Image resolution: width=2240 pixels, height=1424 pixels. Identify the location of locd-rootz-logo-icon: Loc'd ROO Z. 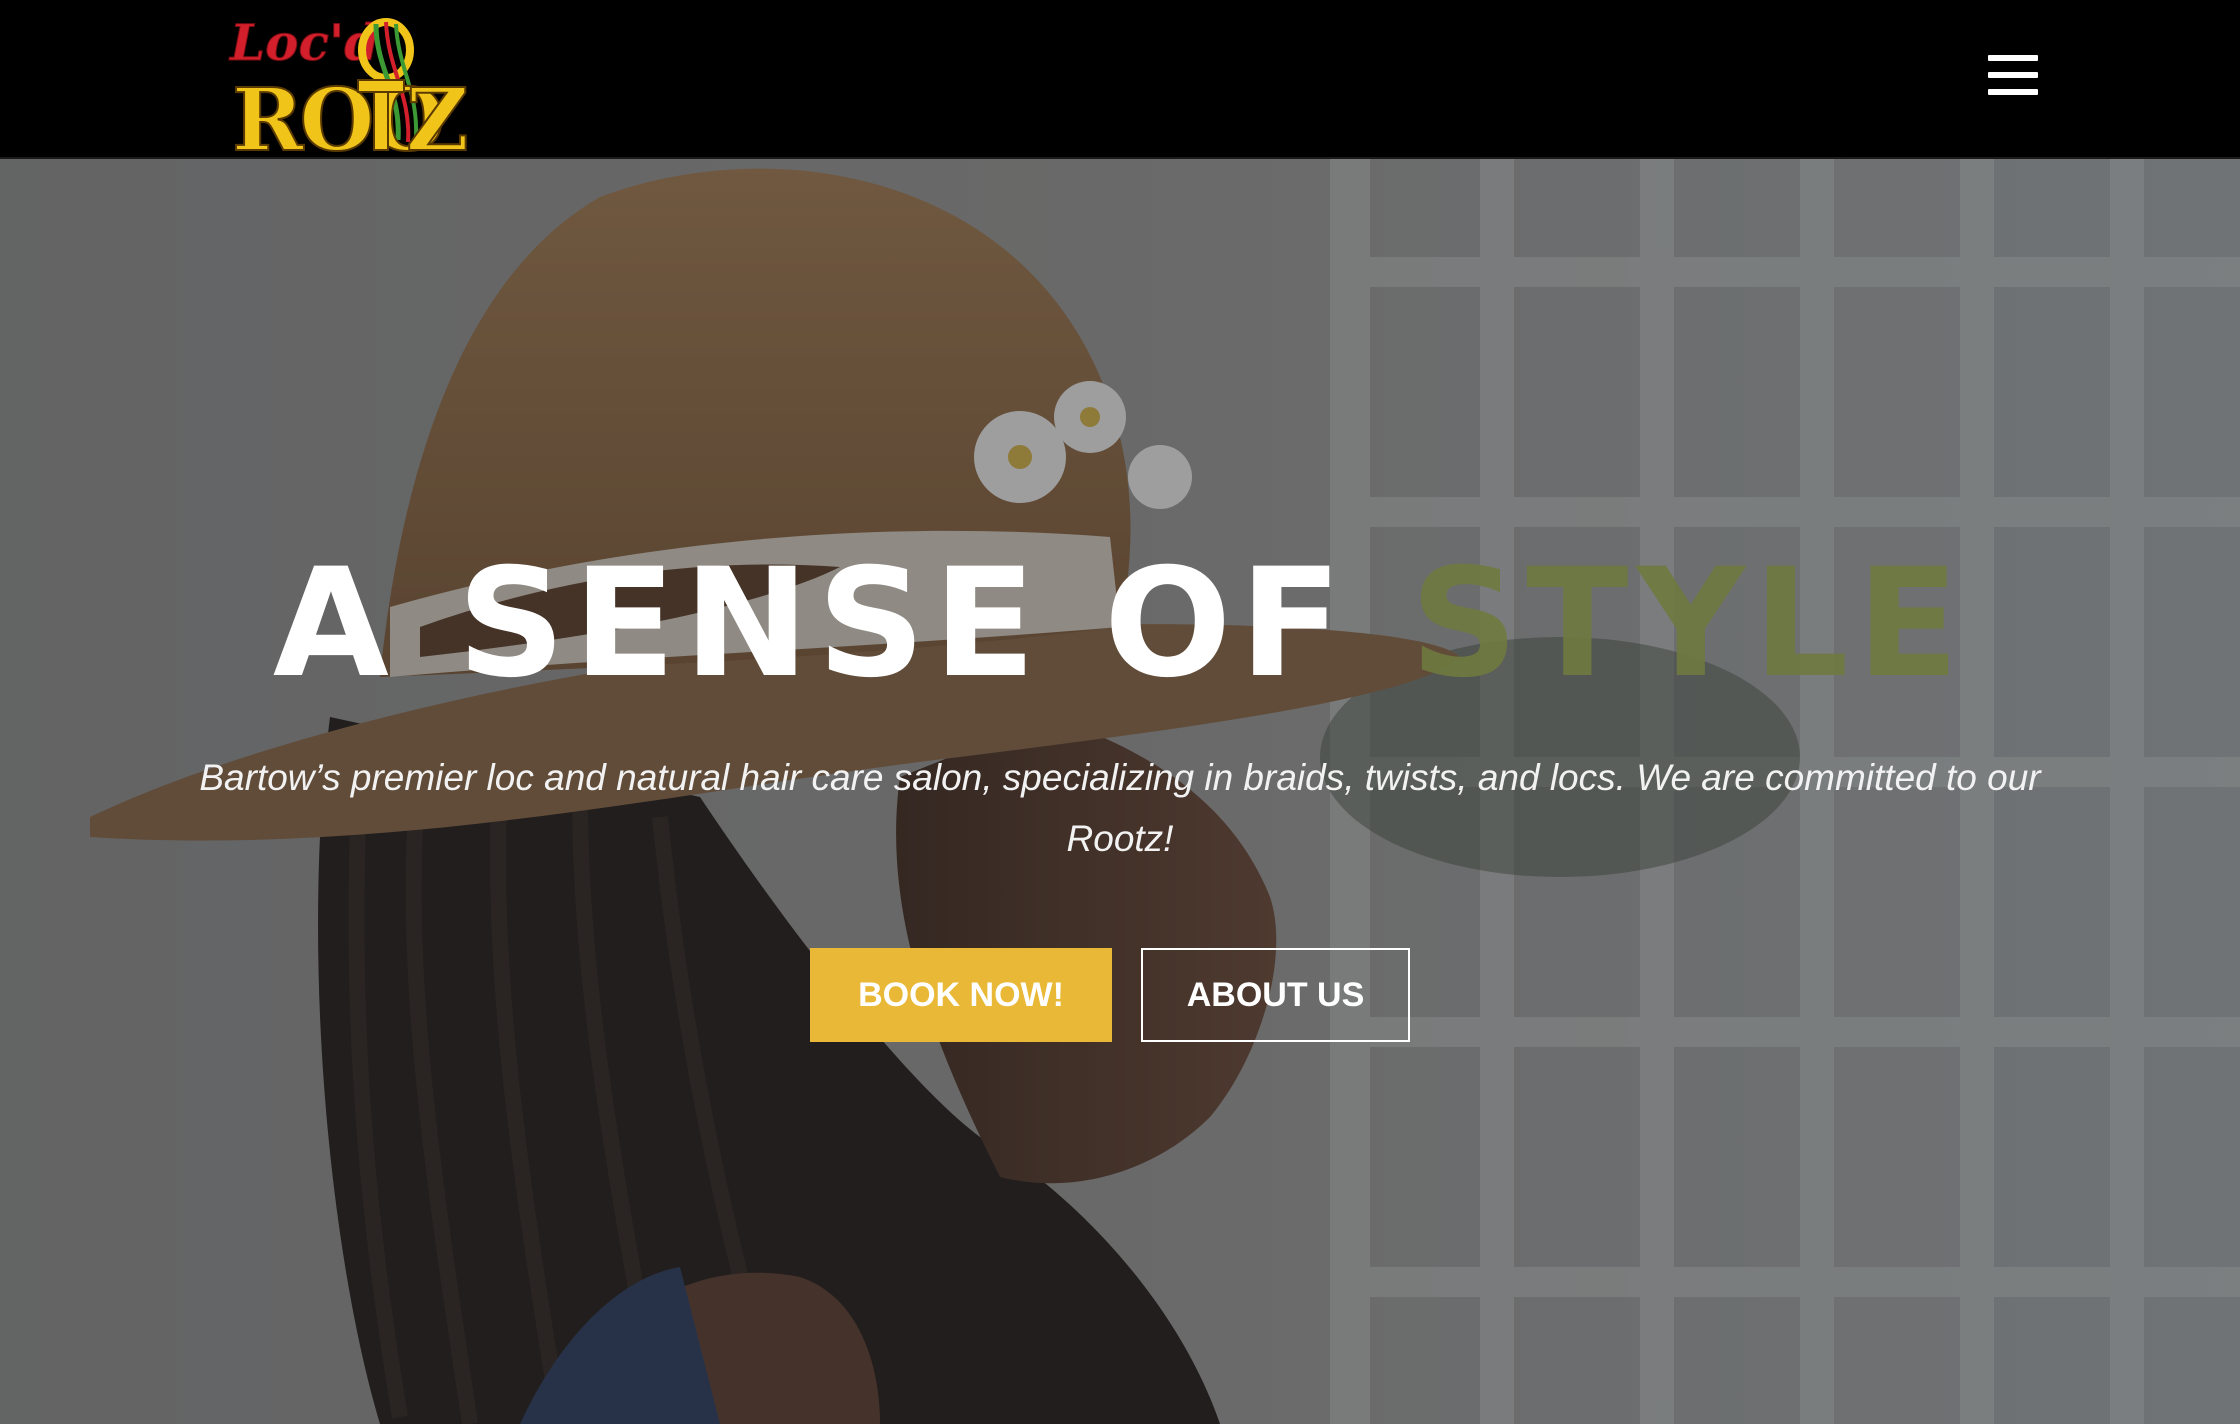
(349, 85).